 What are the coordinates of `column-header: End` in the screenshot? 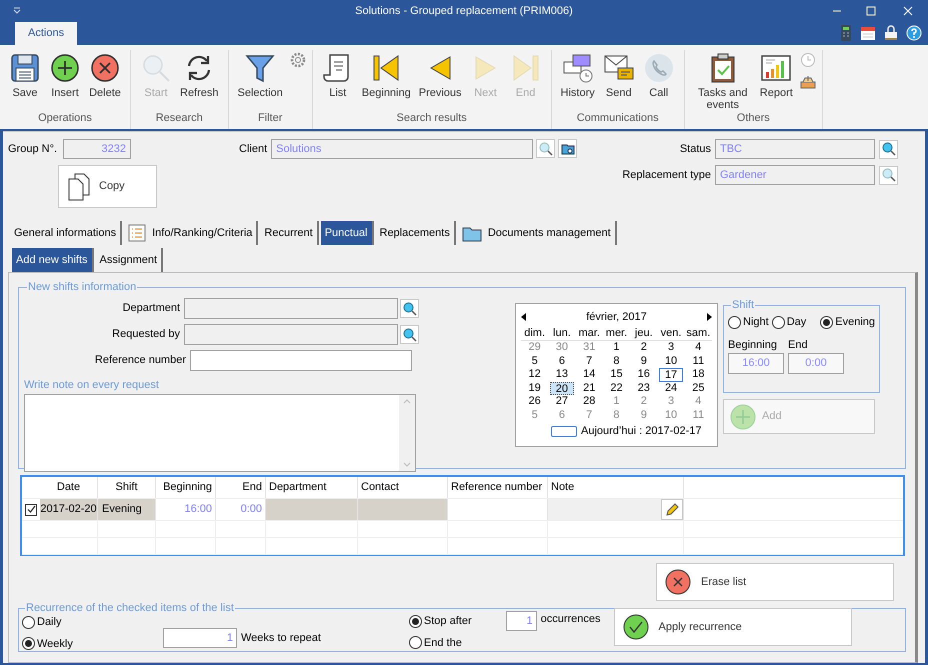 It's located at (241, 487).